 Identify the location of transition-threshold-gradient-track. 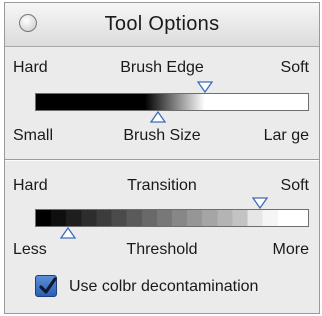
(172, 218).